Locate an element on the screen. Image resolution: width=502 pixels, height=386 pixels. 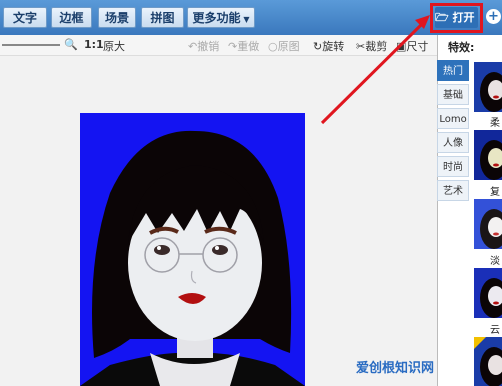
effect-label: 复 is located at coordinates (495, 192).